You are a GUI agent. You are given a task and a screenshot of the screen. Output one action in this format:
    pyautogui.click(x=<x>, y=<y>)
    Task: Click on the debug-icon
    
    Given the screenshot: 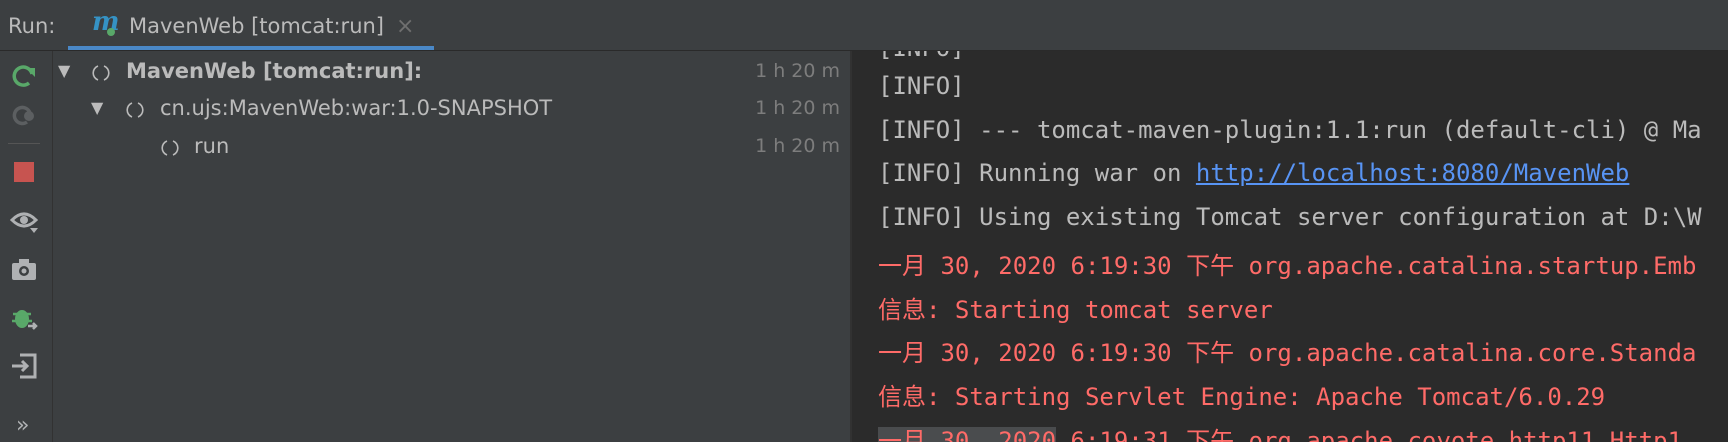 What is the action you would take?
    pyautogui.click(x=24, y=318)
    